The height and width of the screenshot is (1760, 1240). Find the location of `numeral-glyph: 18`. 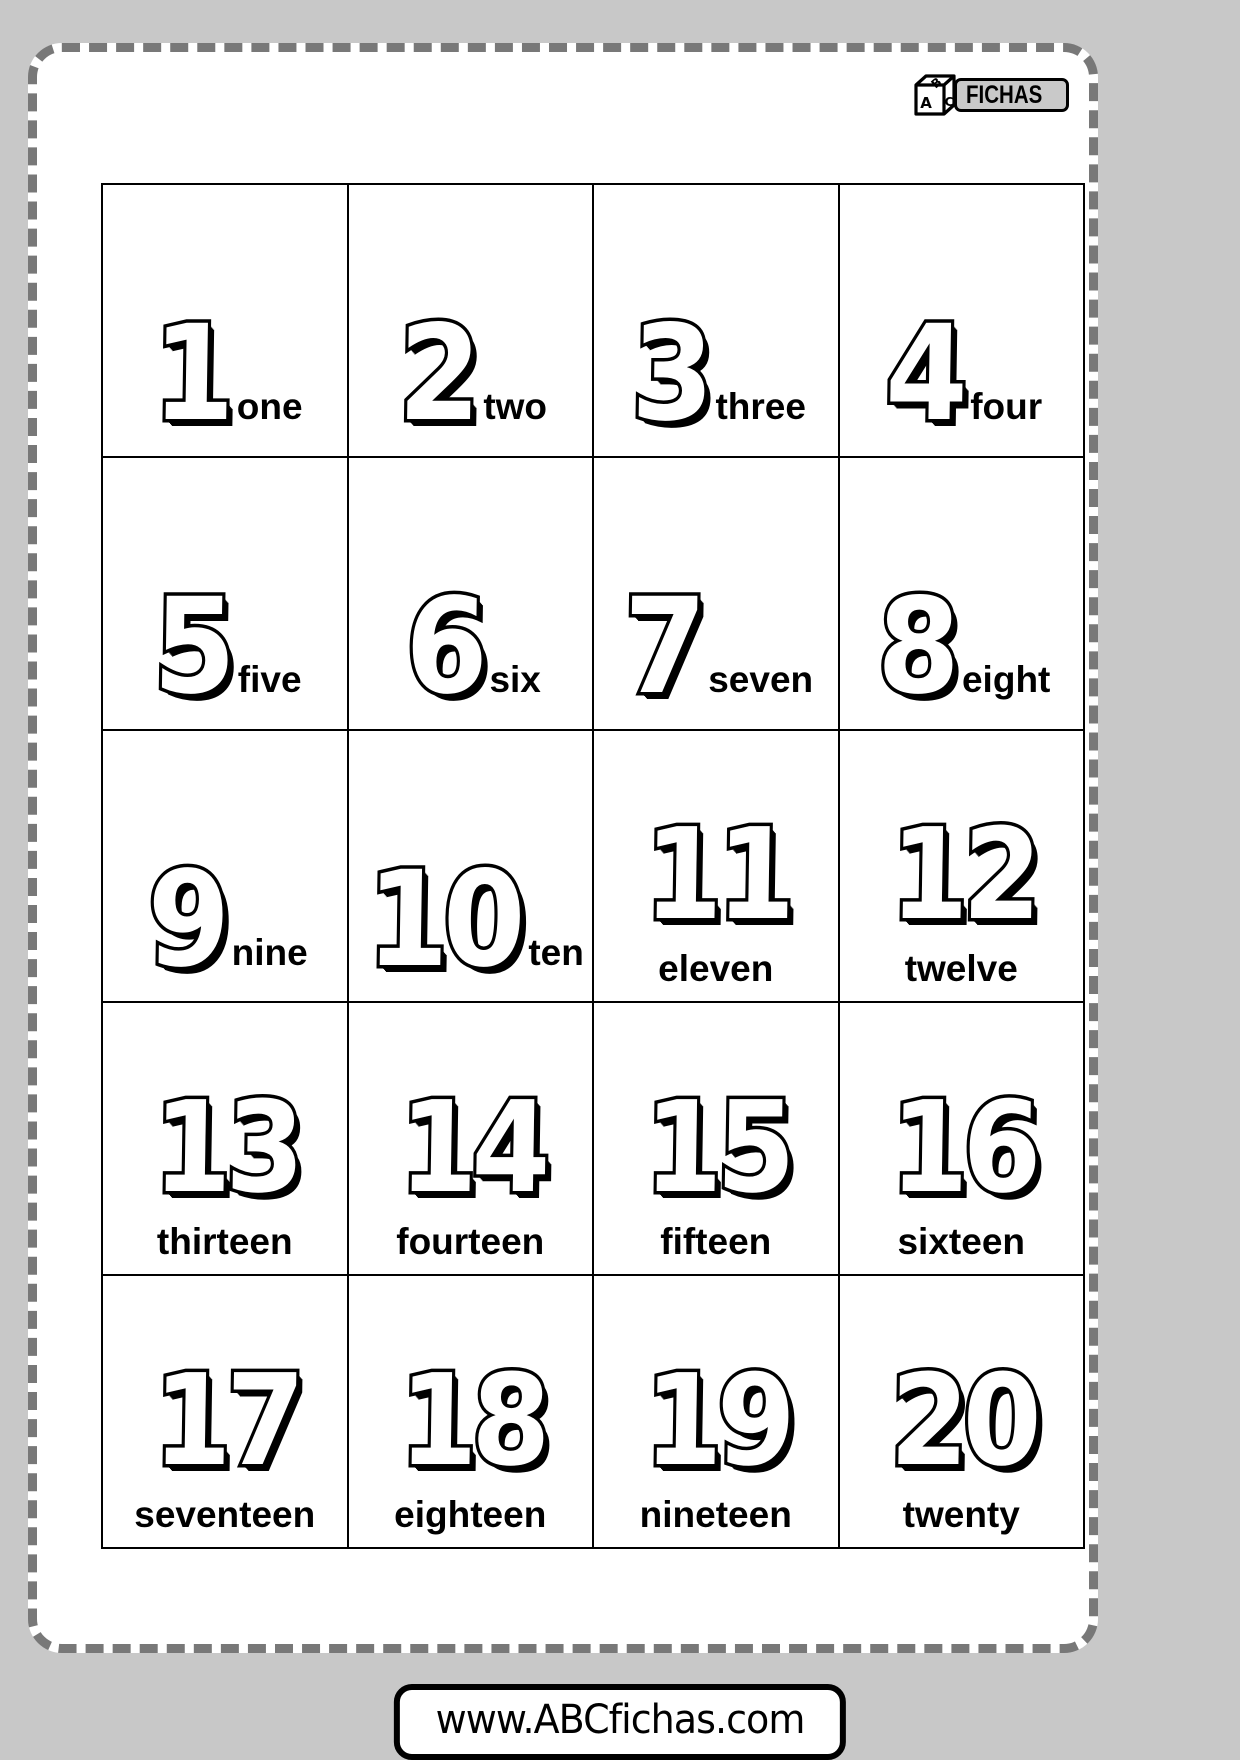

numeral-glyph: 18 is located at coordinates (471, 1421).